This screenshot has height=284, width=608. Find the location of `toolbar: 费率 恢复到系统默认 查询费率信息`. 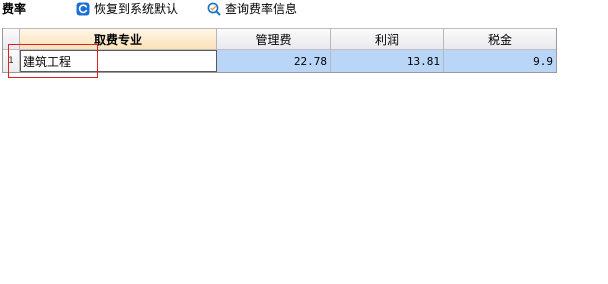

toolbar: 费率 恢复到系统默认 查询费率信息 is located at coordinates (304, 10).